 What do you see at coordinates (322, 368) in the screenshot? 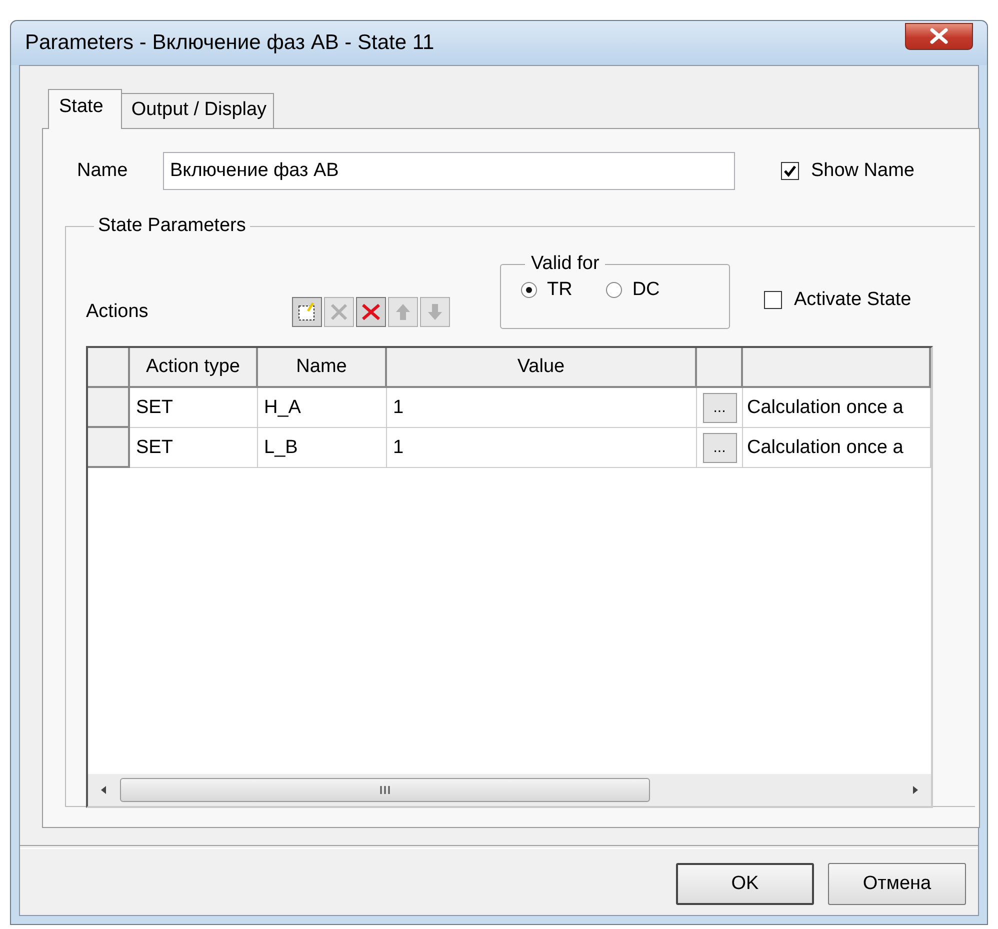
I see `column-header: Name` at bounding box center [322, 368].